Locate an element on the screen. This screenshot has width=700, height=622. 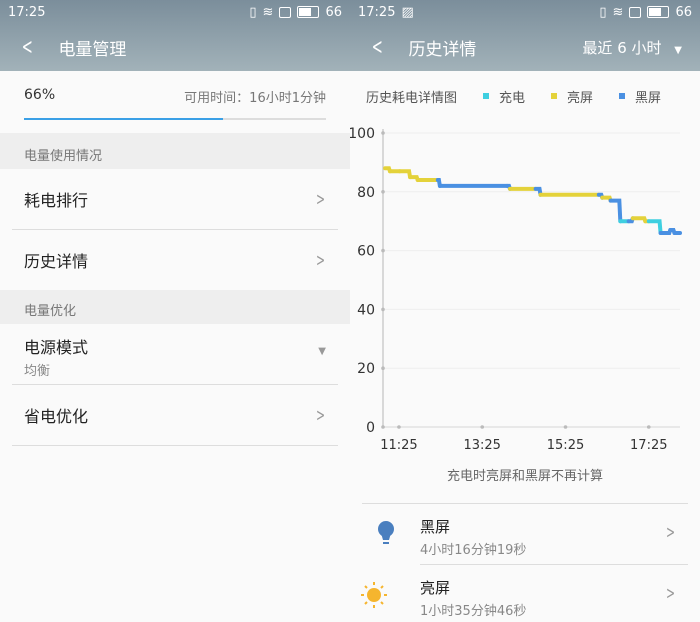
item-duration: 4小时16分钟19秒 is located at coordinates (473, 550).